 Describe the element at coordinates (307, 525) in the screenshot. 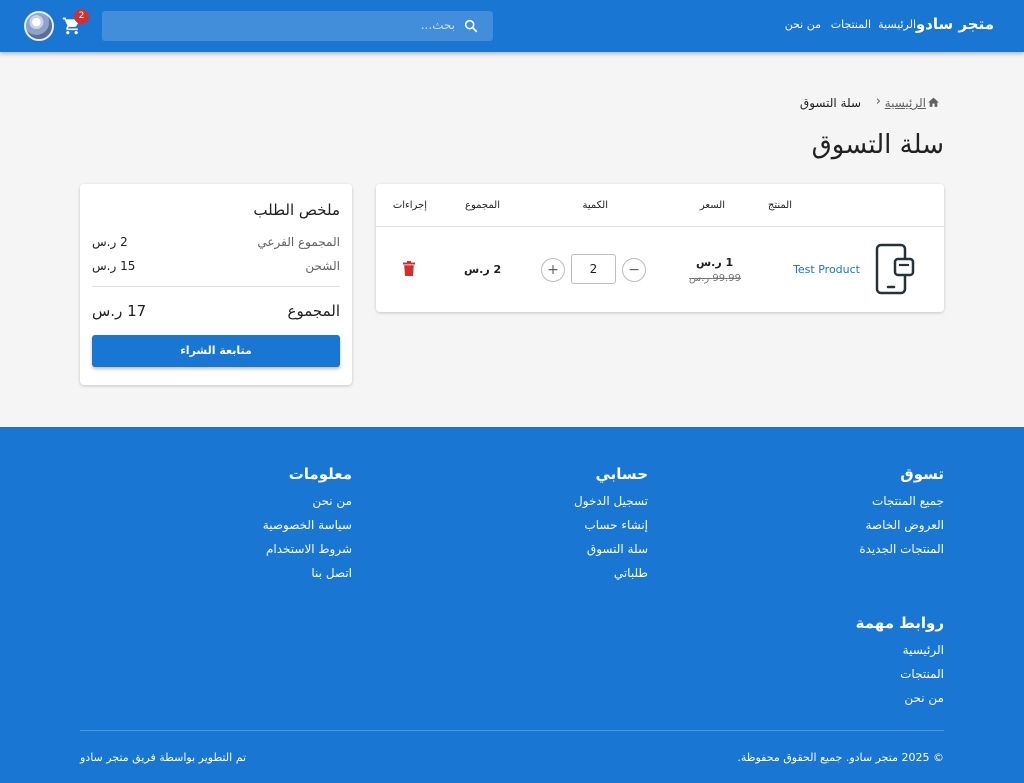

I see `footer-link: سياسة الخصوصية` at that location.